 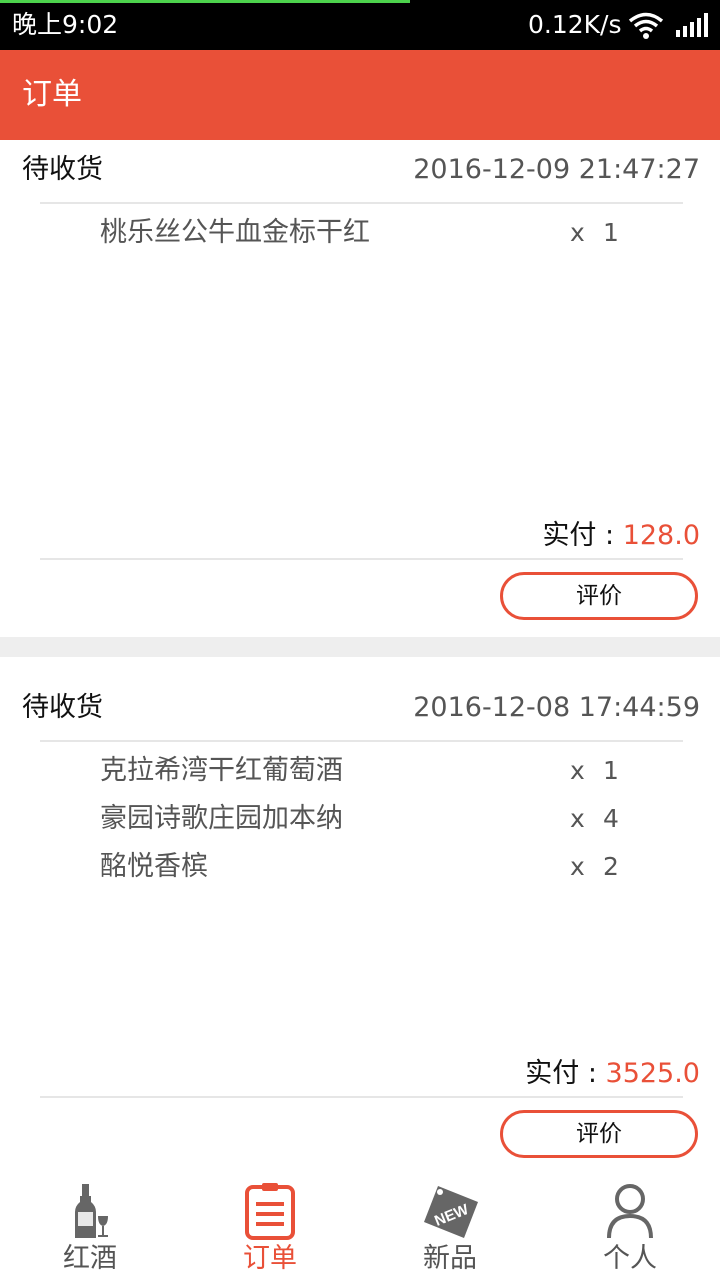 I want to click on tab-wine: 红酒, so click(x=90, y=1228).